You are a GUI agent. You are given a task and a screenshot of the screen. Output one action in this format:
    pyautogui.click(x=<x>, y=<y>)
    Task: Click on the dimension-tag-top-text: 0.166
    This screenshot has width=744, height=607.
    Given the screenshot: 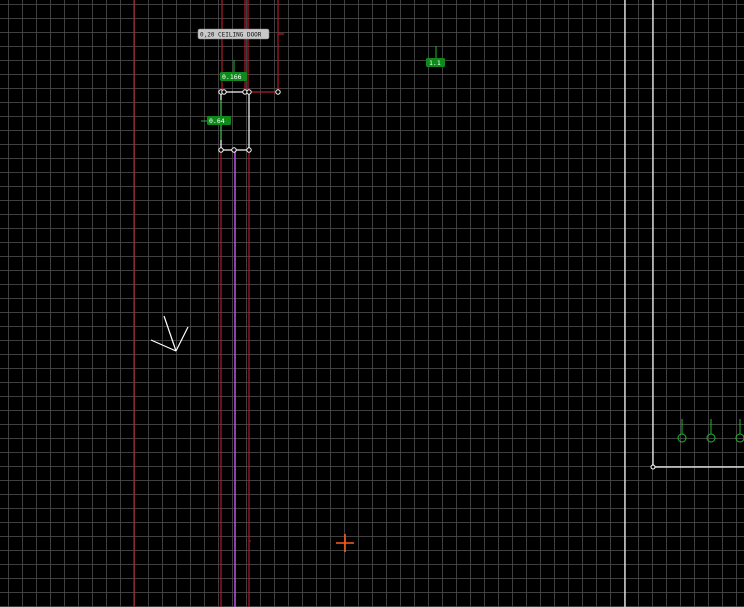 What is the action you would take?
    pyautogui.click(x=232, y=77)
    